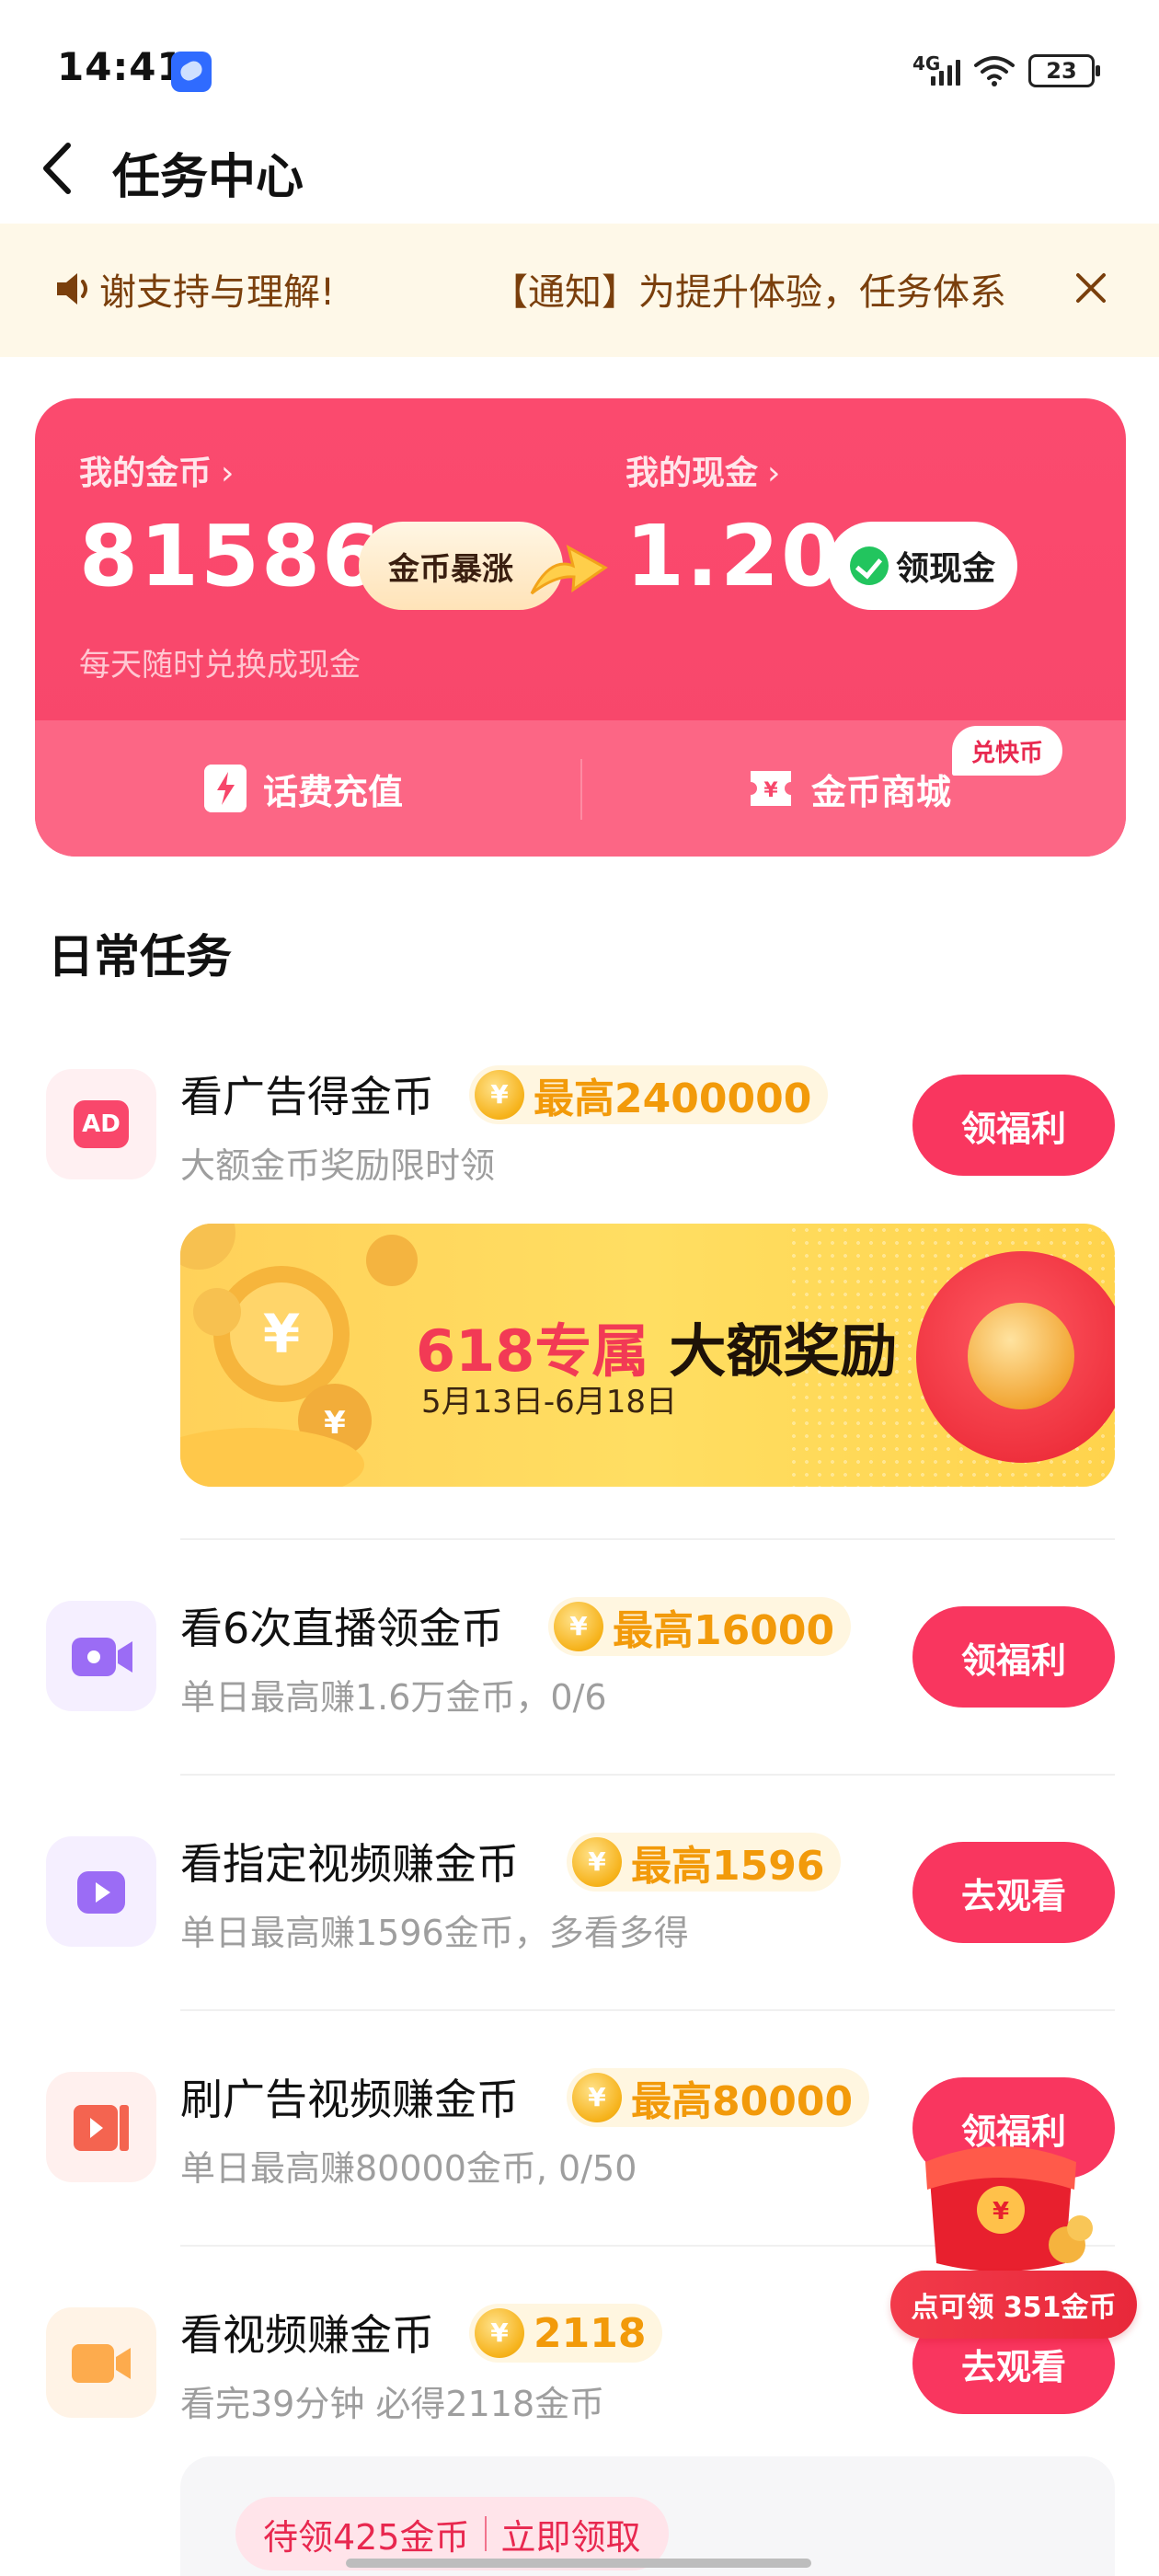 Image resolution: width=1159 pixels, height=2576 pixels. I want to click on phone-recharge-label: 话费充值, so click(333, 791).